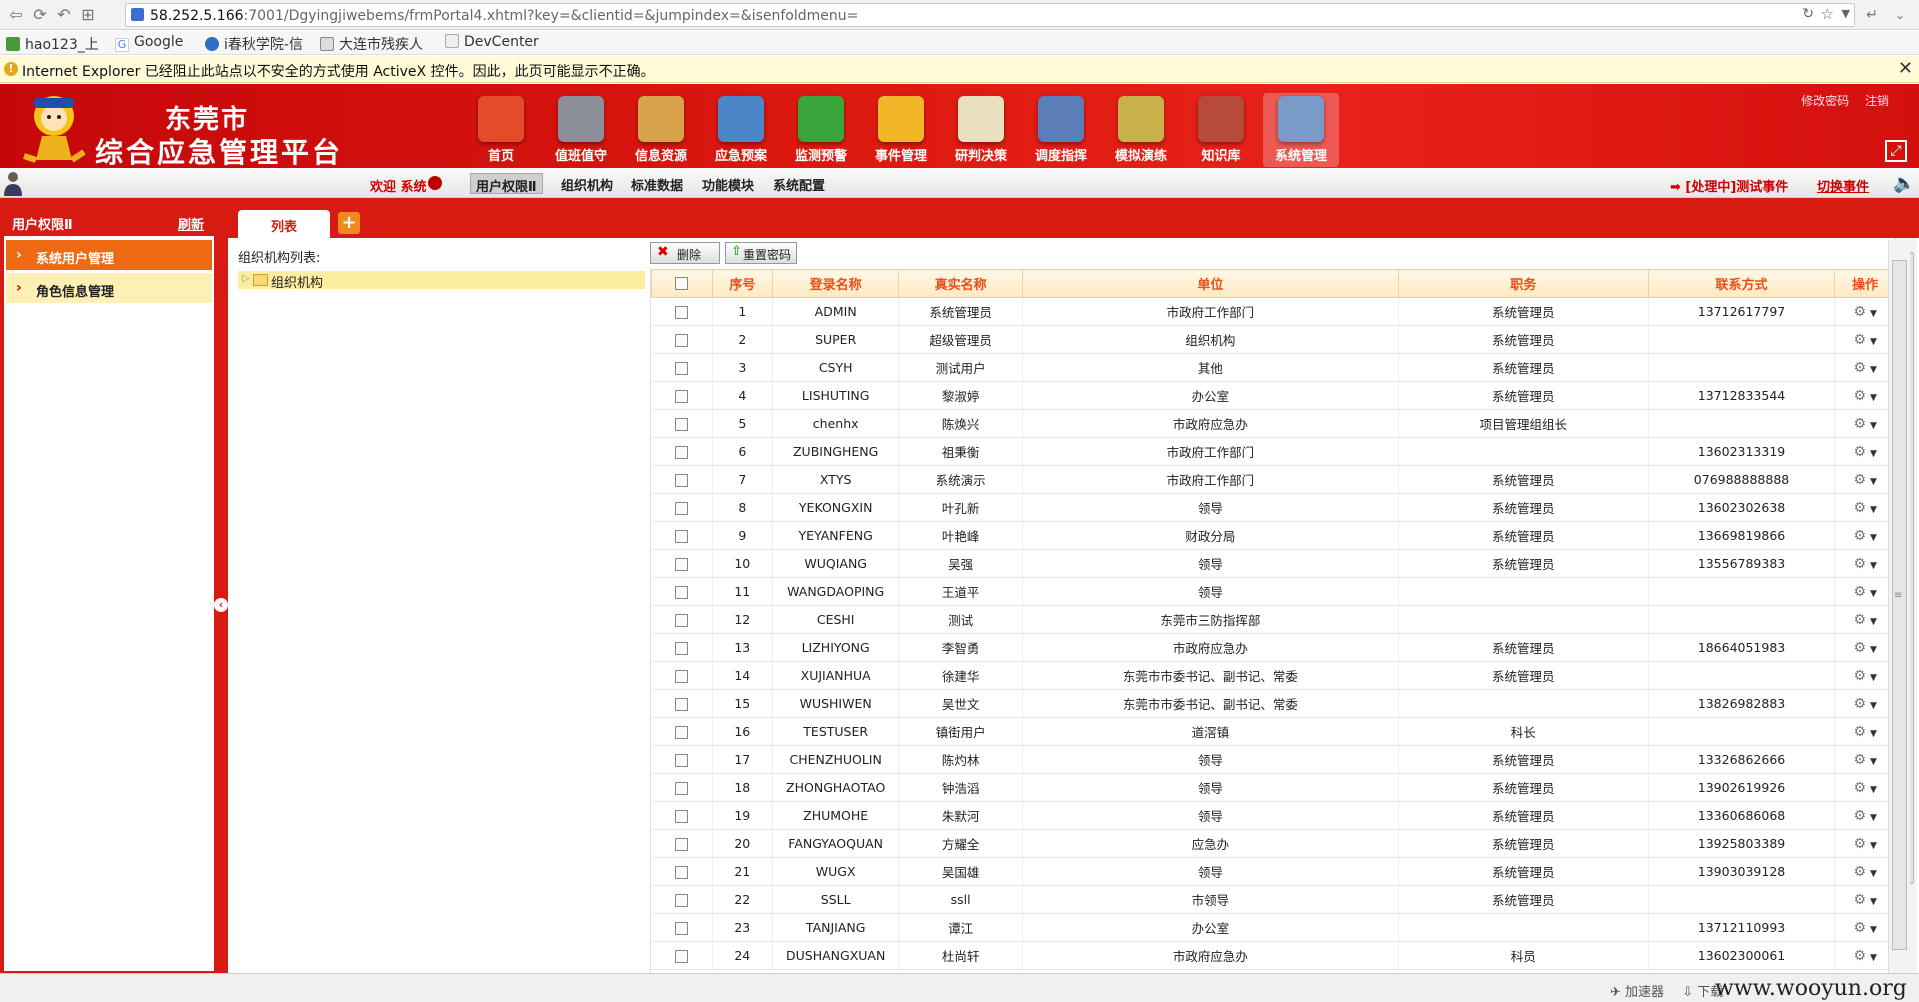 The image size is (1919, 1002). What do you see at coordinates (1808, 14) in the screenshot?
I see `refresh-icon: ↻` at bounding box center [1808, 14].